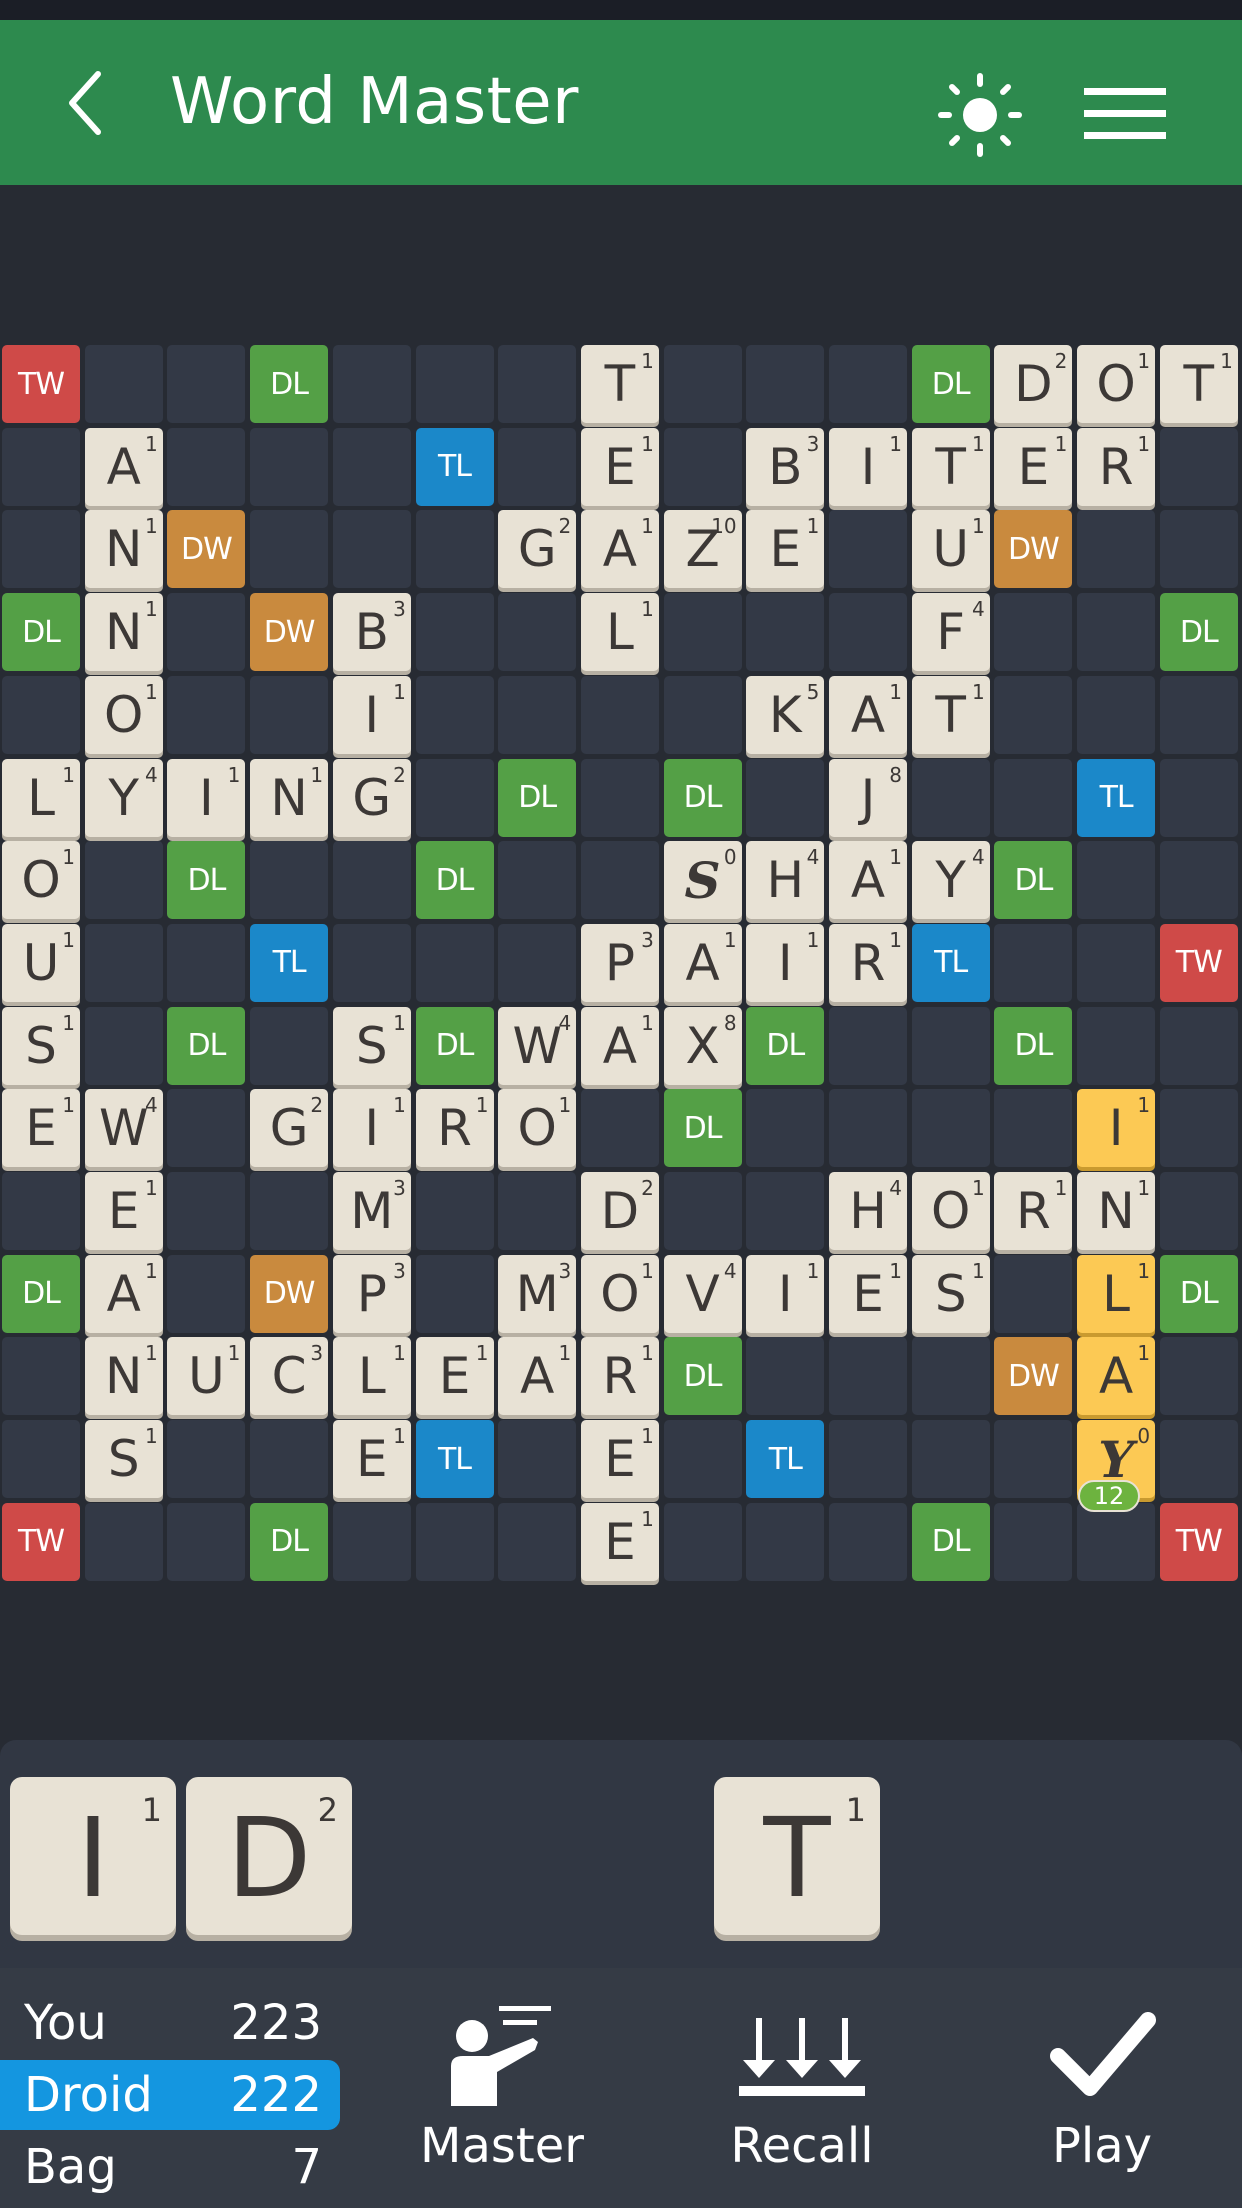  Describe the element at coordinates (802, 2088) in the screenshot. I see `recall-button: Recall` at that location.